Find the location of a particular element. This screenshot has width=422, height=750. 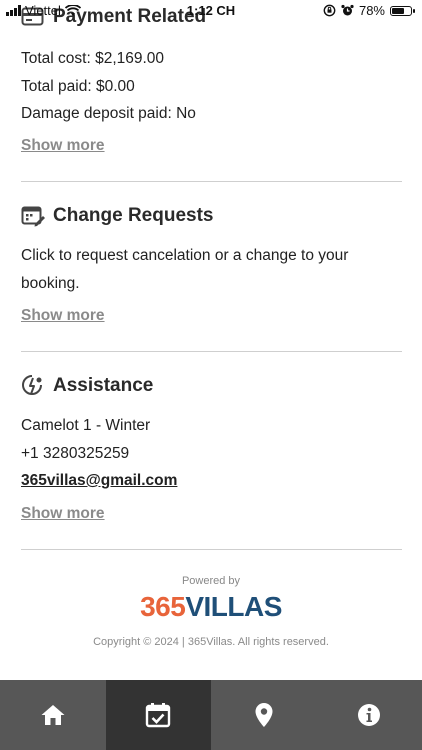

change-requests-title: Change Requests is located at coordinates (117, 216).